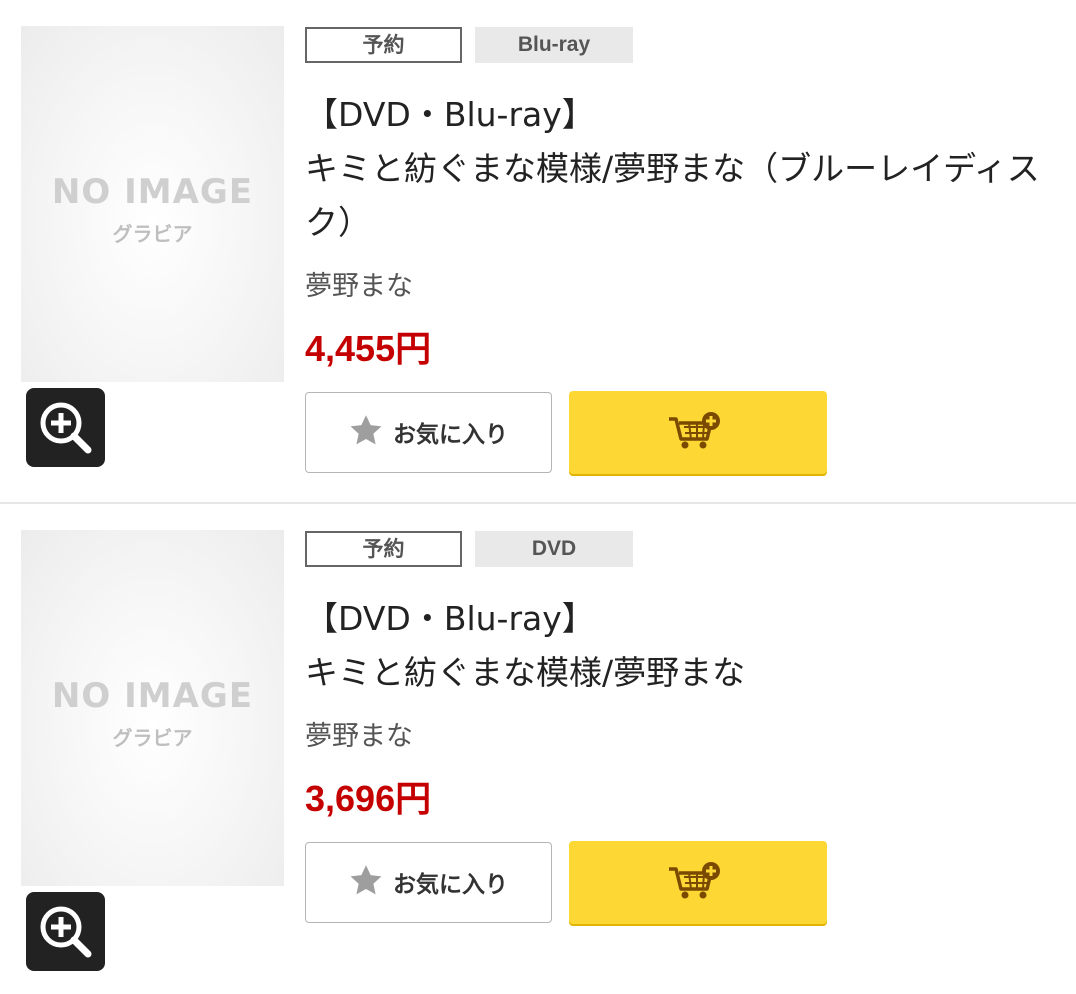  I want to click on title-line-2: キミと紡ぐまな模様/夢野まな（ブルーレイディス, so click(672, 168).